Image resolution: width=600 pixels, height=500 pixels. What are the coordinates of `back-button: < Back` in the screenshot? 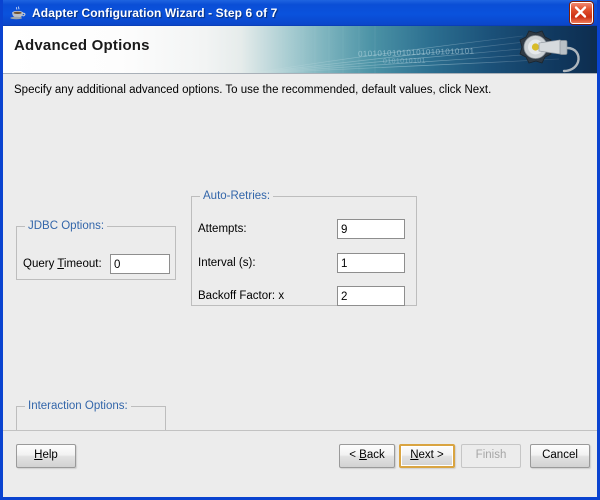 It's located at (367, 456).